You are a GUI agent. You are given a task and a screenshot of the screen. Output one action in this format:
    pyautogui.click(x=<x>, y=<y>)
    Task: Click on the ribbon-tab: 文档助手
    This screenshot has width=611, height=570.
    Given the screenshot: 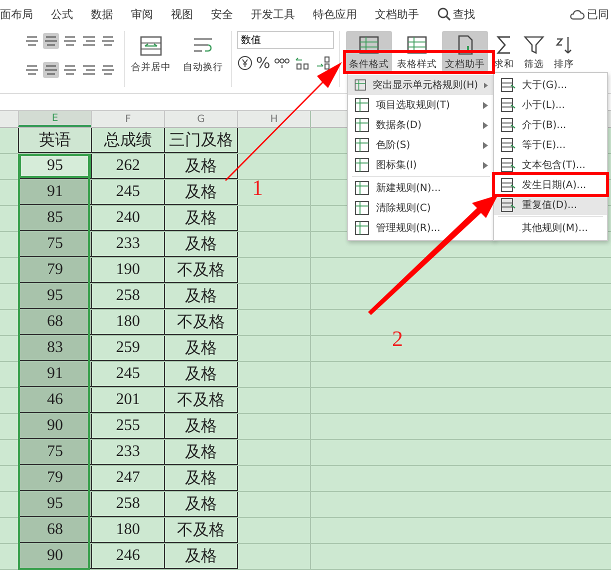 What is the action you would take?
    pyautogui.click(x=397, y=14)
    